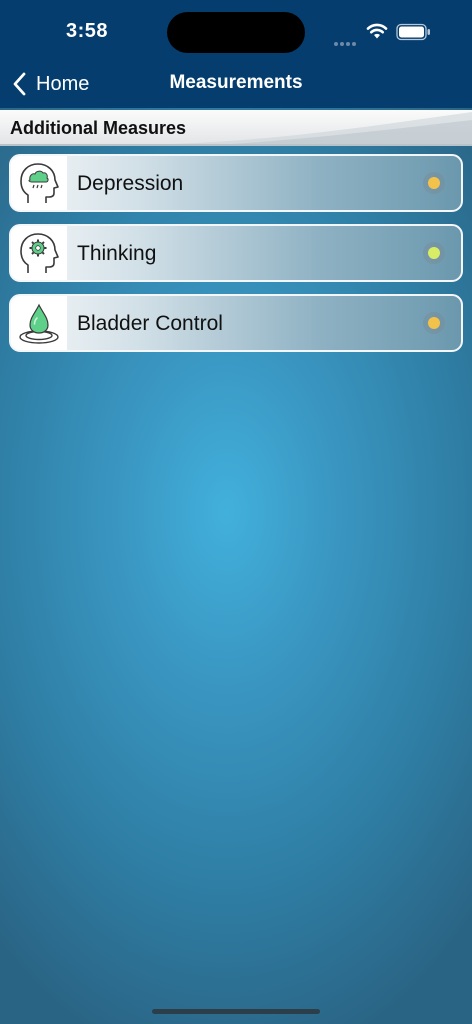  I want to click on nav-header: 3:58 Home Measurements, so click(236, 54).